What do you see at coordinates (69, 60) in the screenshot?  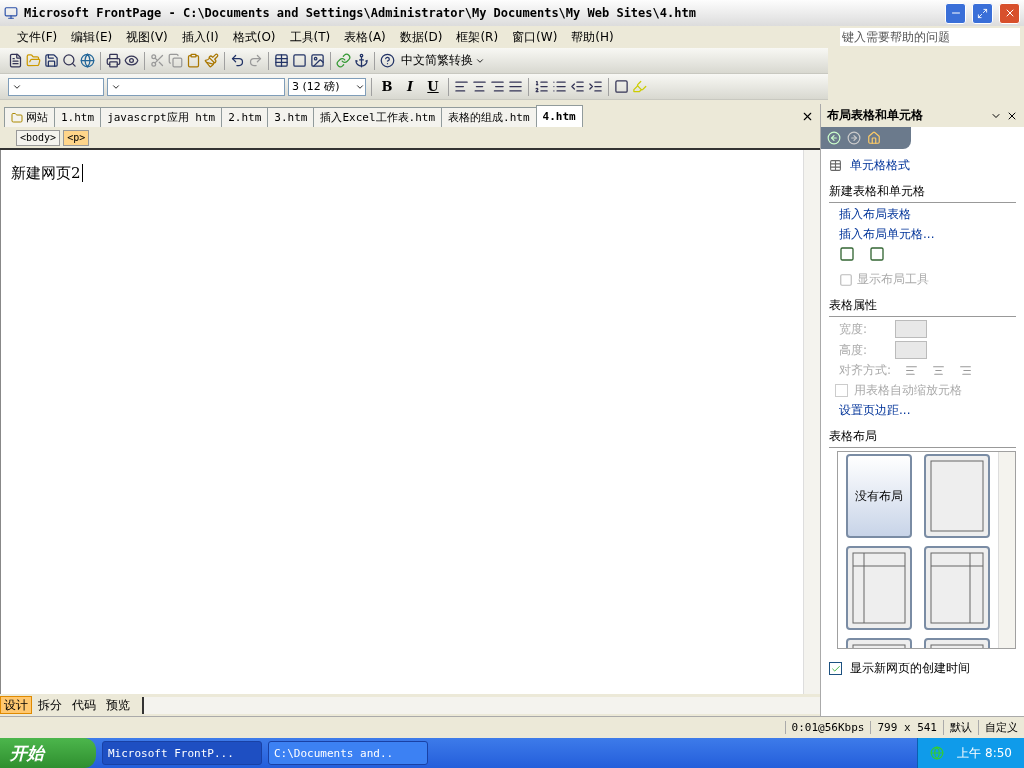 I see `search-icon` at bounding box center [69, 60].